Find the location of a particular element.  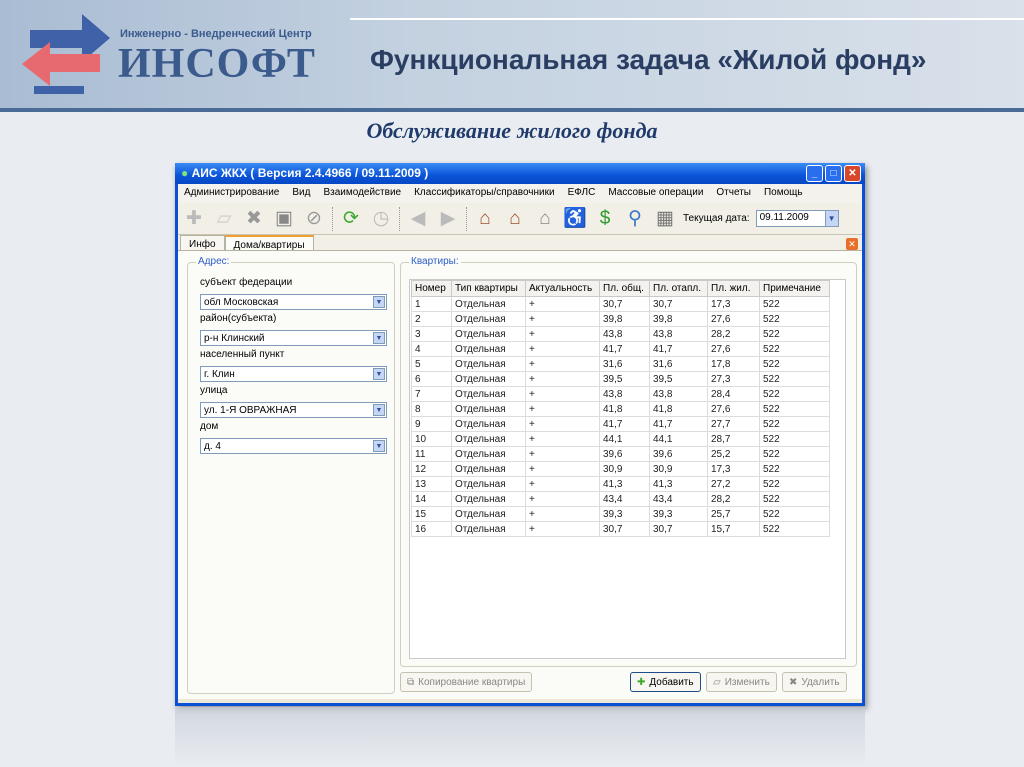

table-cell: 17,3 is located at coordinates (733, 304).